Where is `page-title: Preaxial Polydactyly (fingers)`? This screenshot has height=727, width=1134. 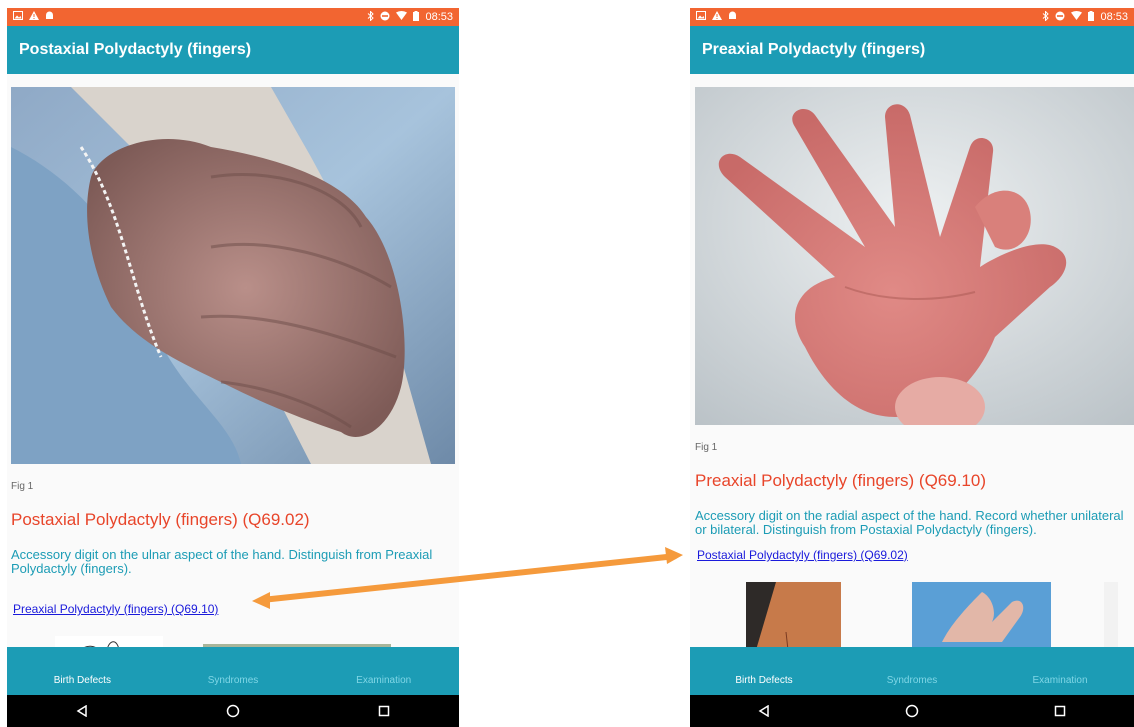
page-title: Preaxial Polydactyly (fingers) is located at coordinates (814, 49).